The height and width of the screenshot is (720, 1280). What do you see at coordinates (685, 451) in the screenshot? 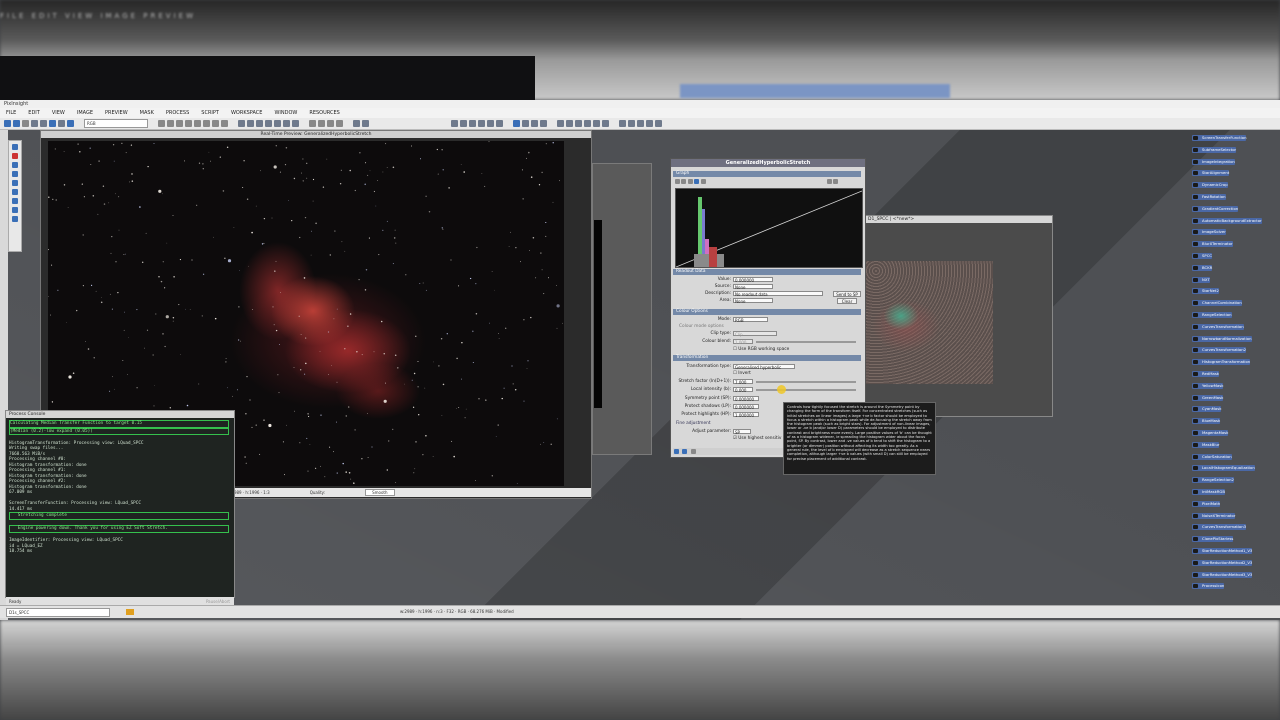
I see `apply-icon` at bounding box center [685, 451].